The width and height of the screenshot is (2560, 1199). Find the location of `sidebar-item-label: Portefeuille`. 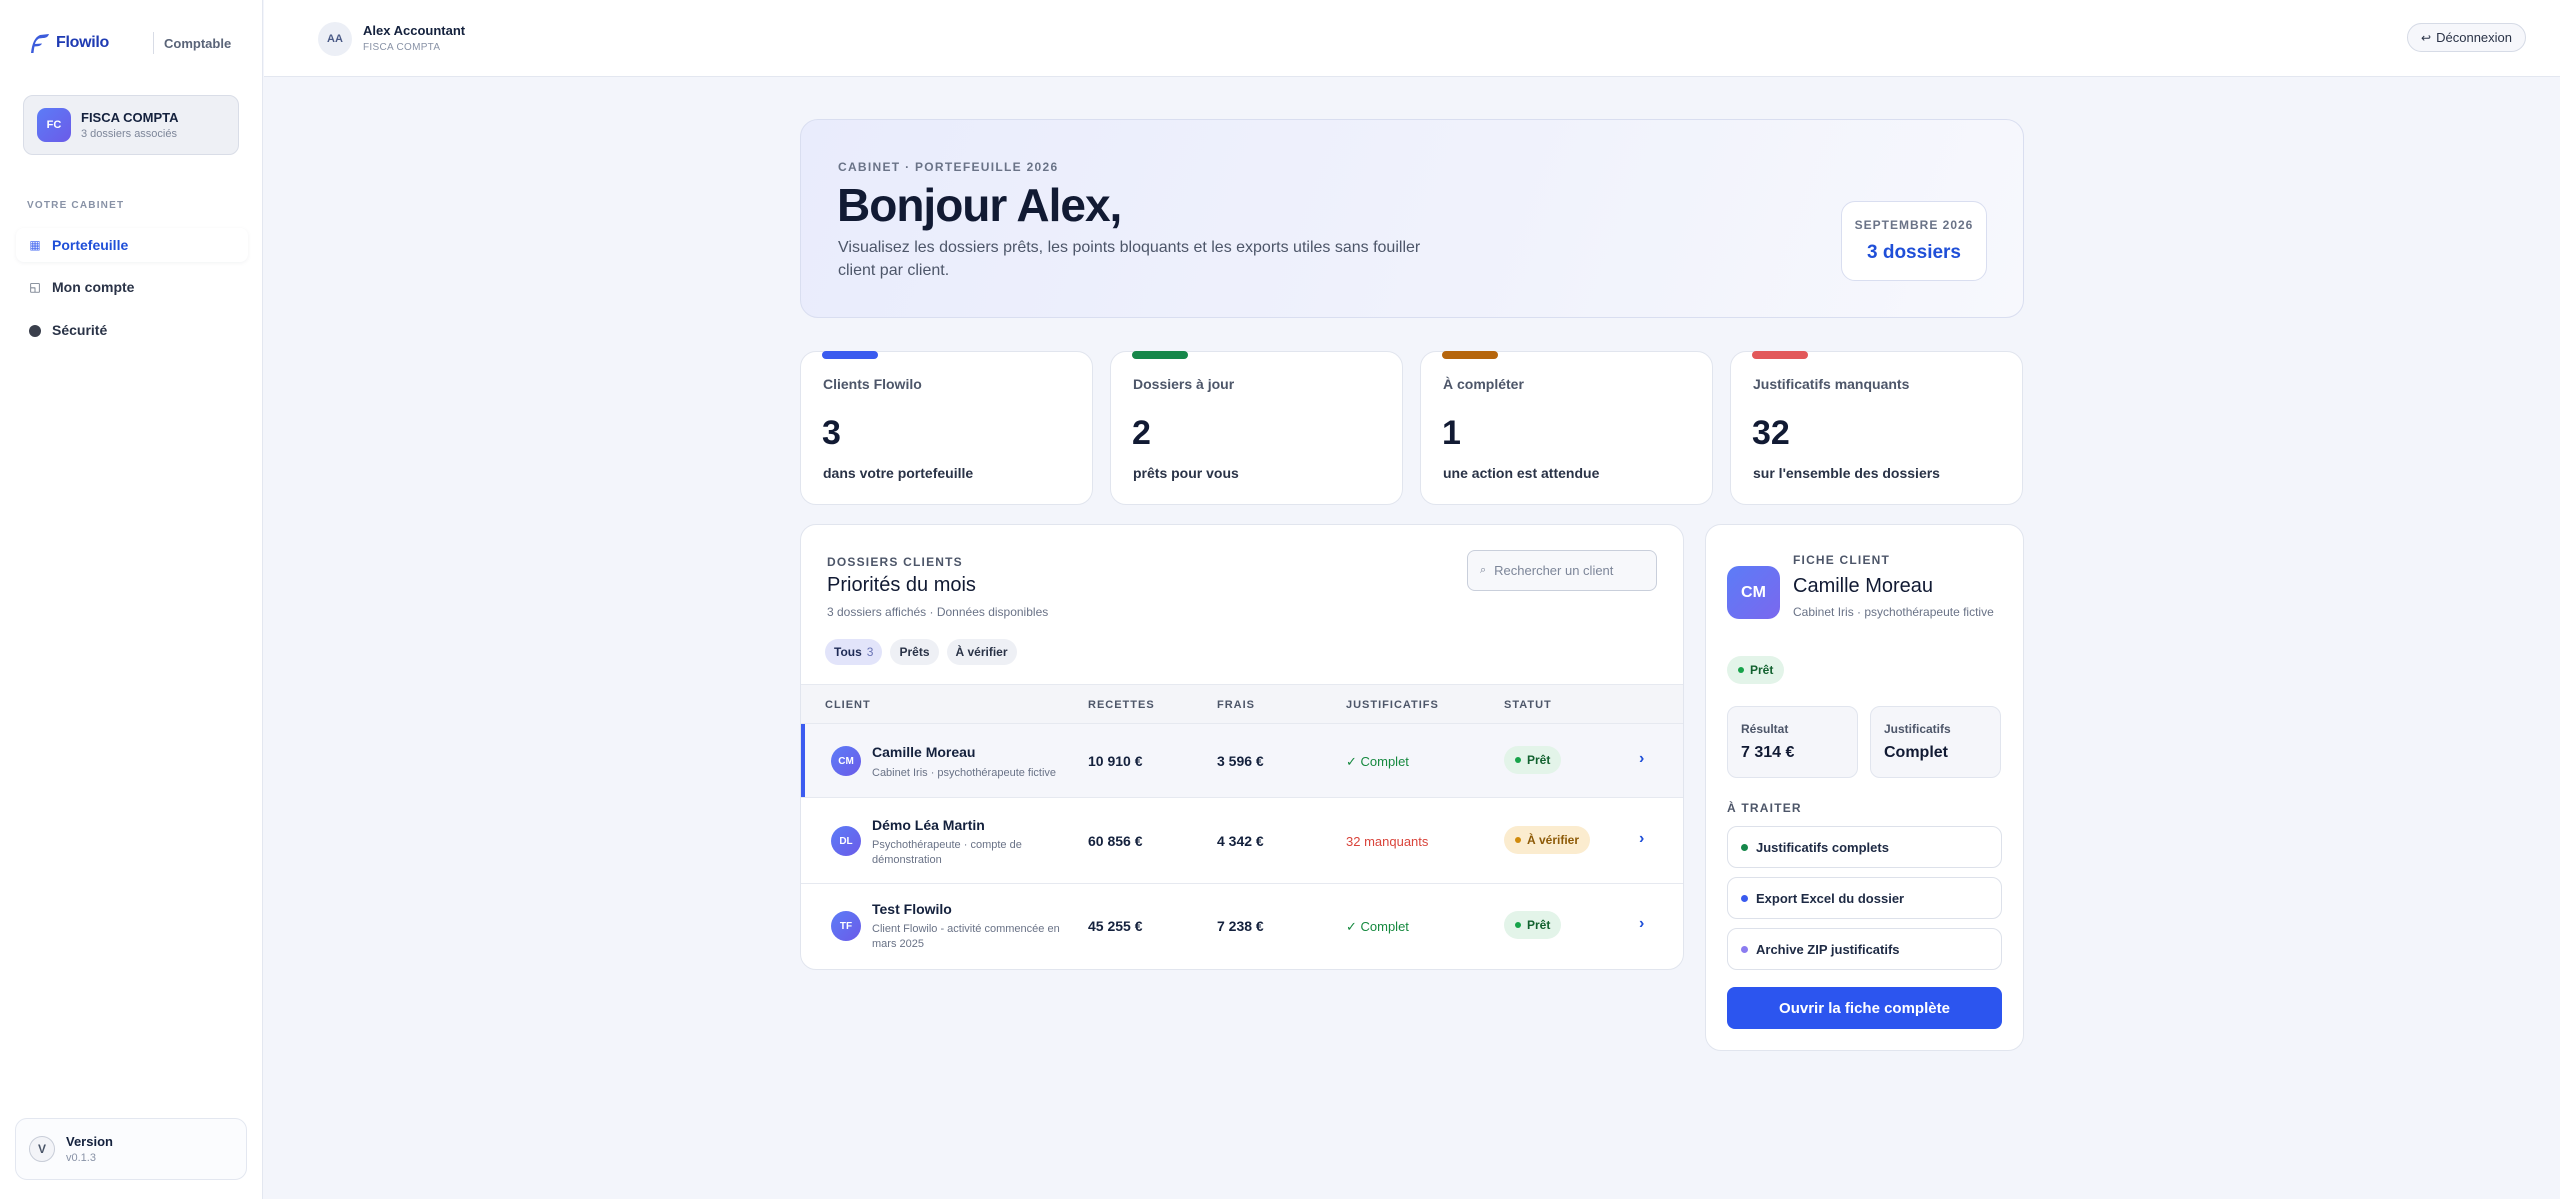

sidebar-item-label: Portefeuille is located at coordinates (90, 245).